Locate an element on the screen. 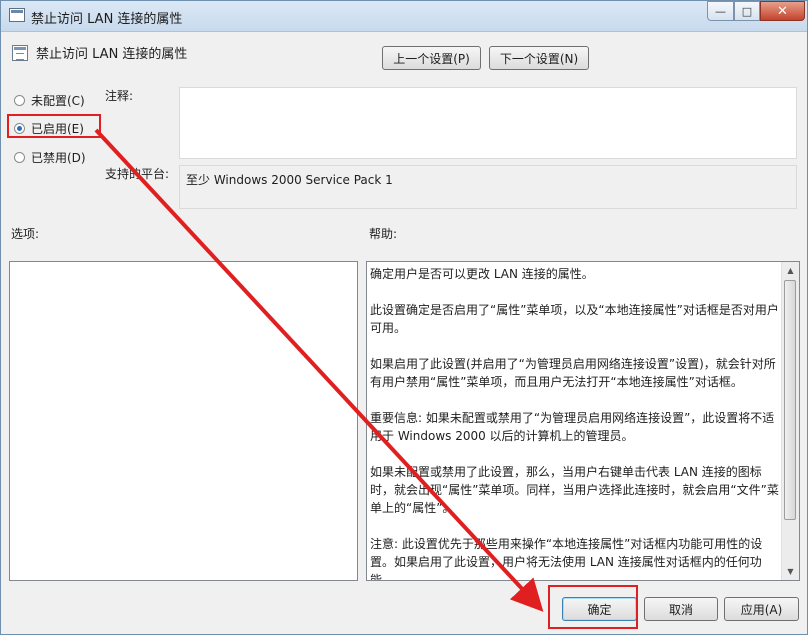 Image resolution: width=808 pixels, height=635 pixels. options-label: 选项: is located at coordinates (25, 234).